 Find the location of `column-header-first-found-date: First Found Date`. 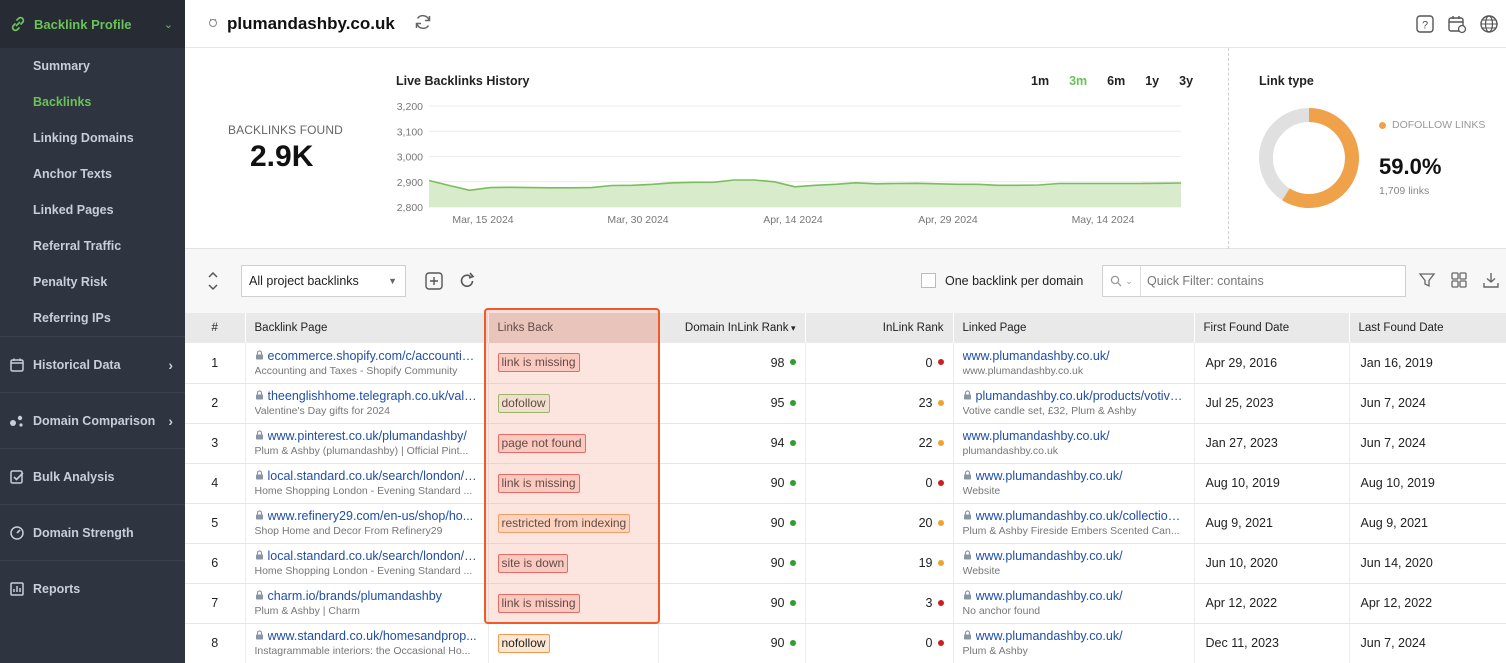

column-header-first-found-date: First Found Date is located at coordinates (1272, 328).